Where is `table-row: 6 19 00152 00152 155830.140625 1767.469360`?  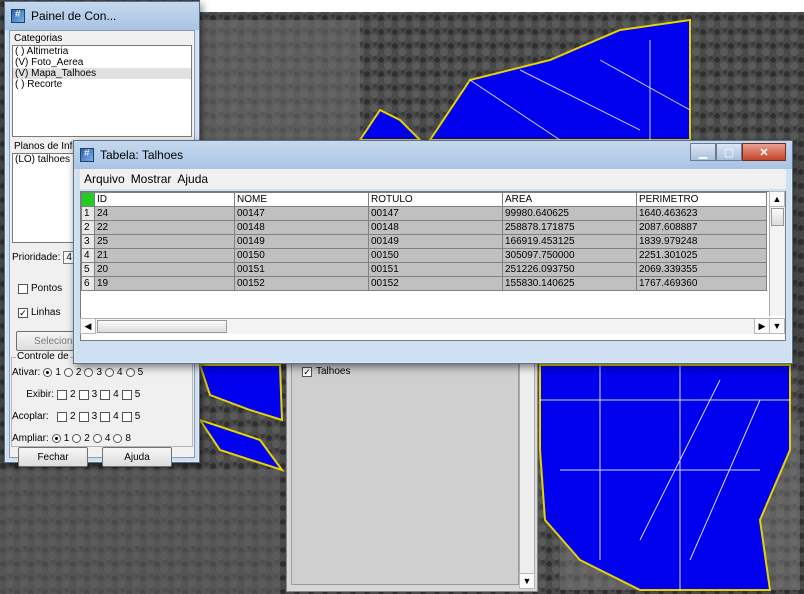
table-row: 6 19 00152 00152 155830.140625 1767.469360 is located at coordinates (424, 283).